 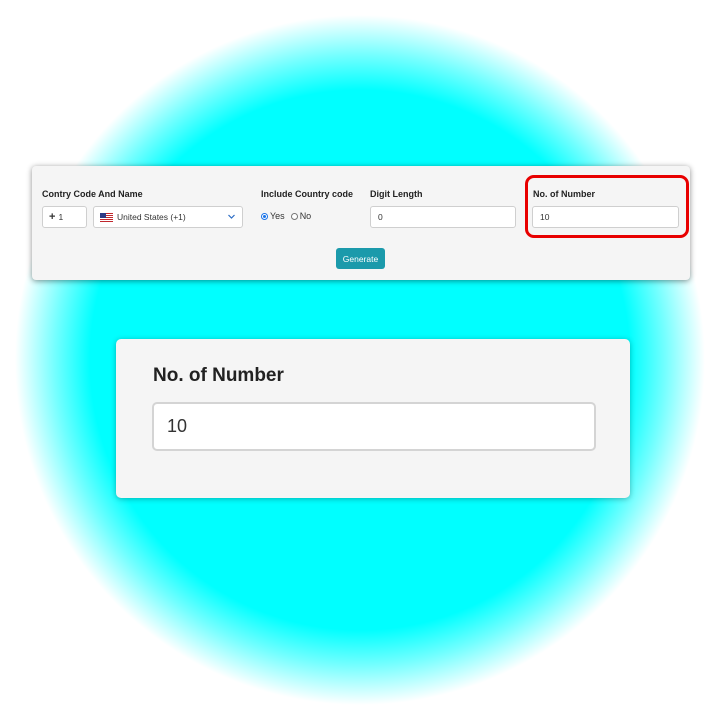 I want to click on zoomed-number-count-input: 10, so click(x=374, y=426).